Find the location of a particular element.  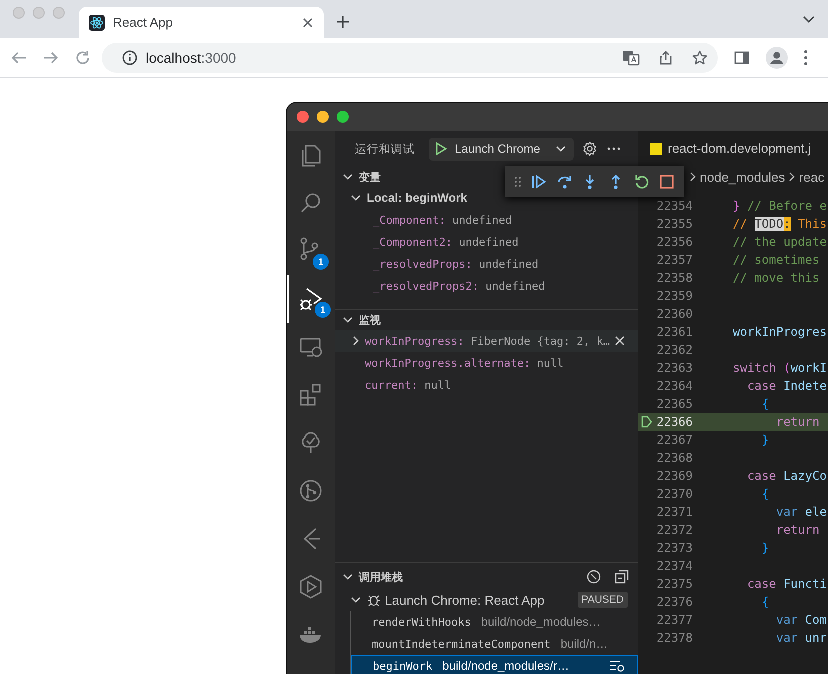

line-number: 22360 is located at coordinates (674, 314).